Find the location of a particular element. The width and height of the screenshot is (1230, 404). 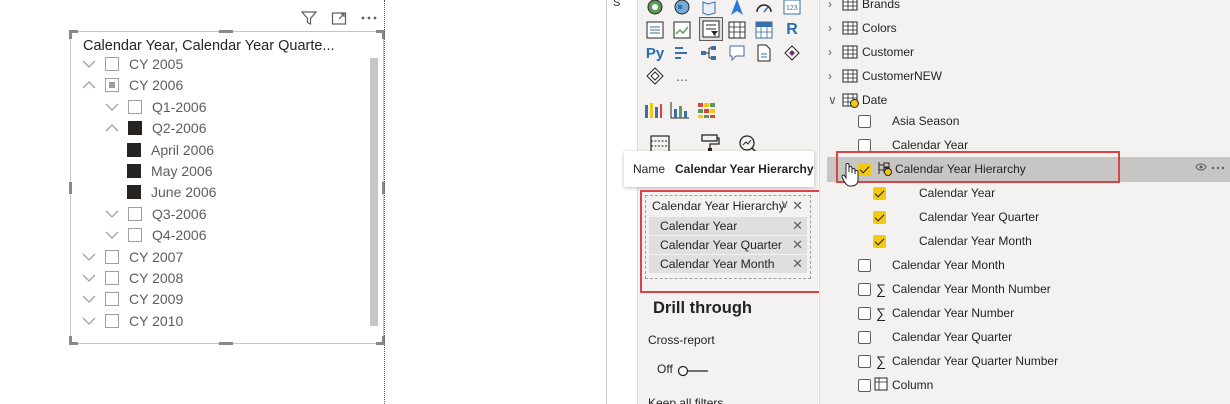

globe-map-icon is located at coordinates (655, 8).